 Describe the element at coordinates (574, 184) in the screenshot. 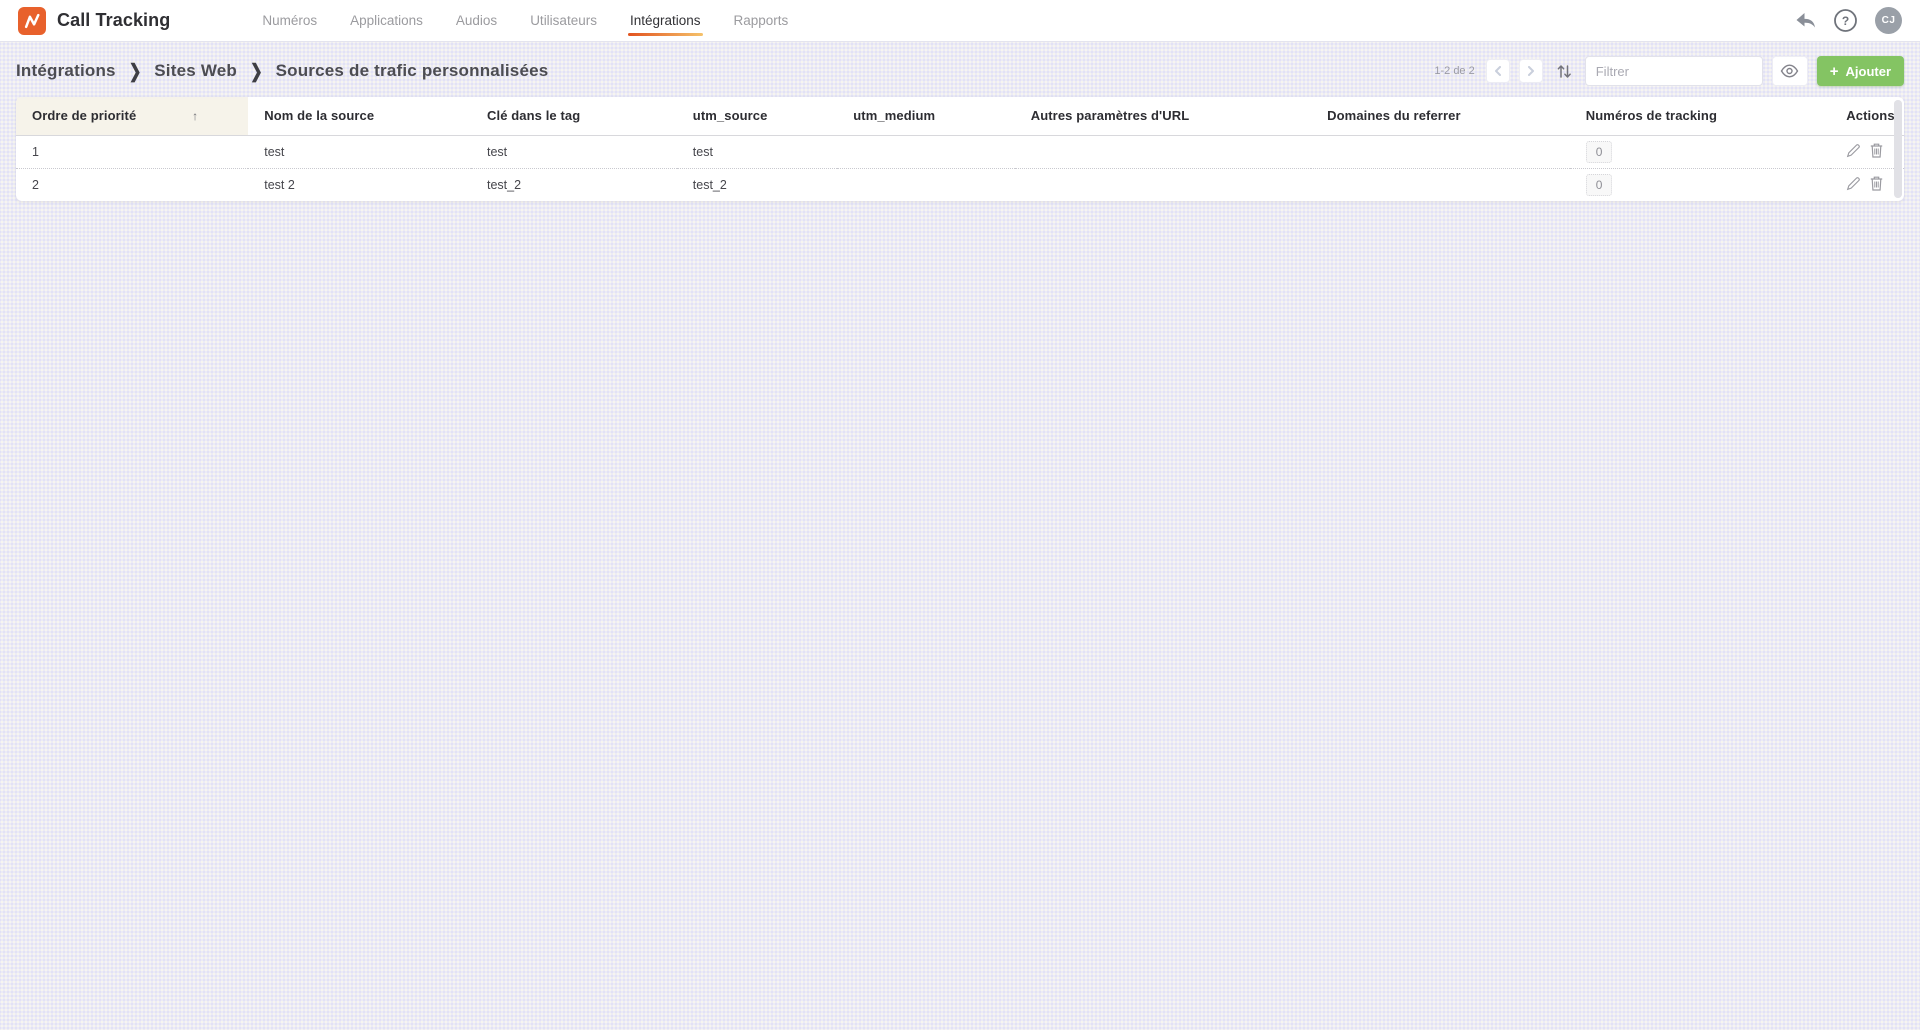

I see `cell-cle: test_2` at that location.